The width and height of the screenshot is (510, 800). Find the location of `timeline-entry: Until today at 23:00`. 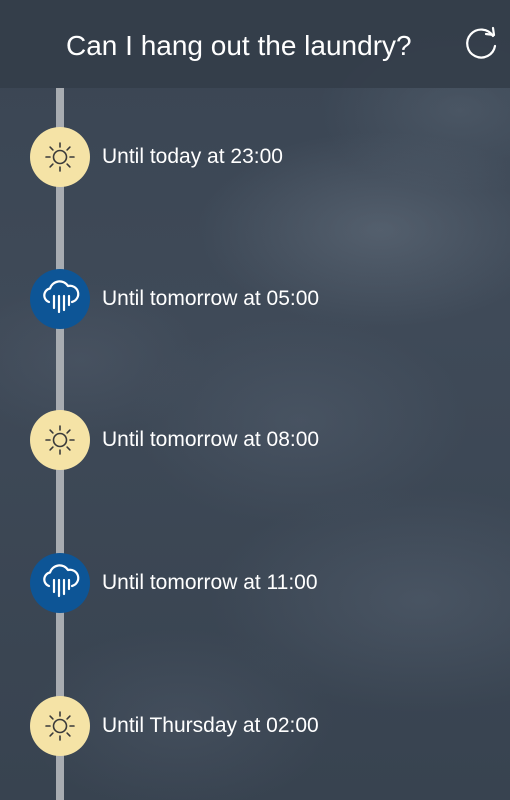

timeline-entry: Until today at 23:00 is located at coordinates (265, 158).